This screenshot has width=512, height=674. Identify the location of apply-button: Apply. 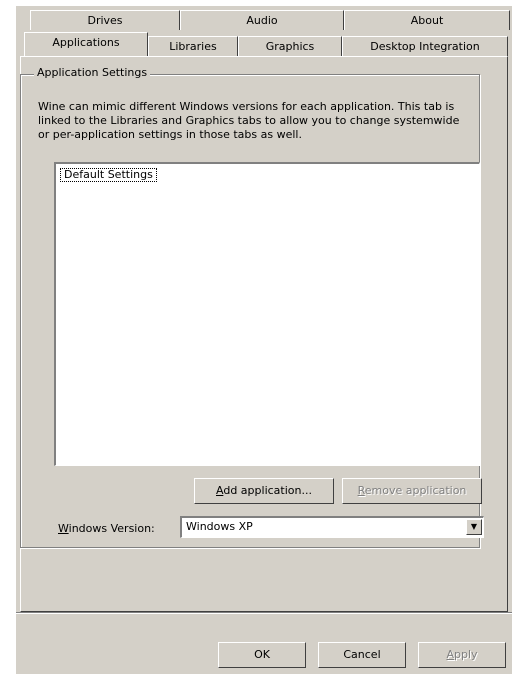
(462, 655).